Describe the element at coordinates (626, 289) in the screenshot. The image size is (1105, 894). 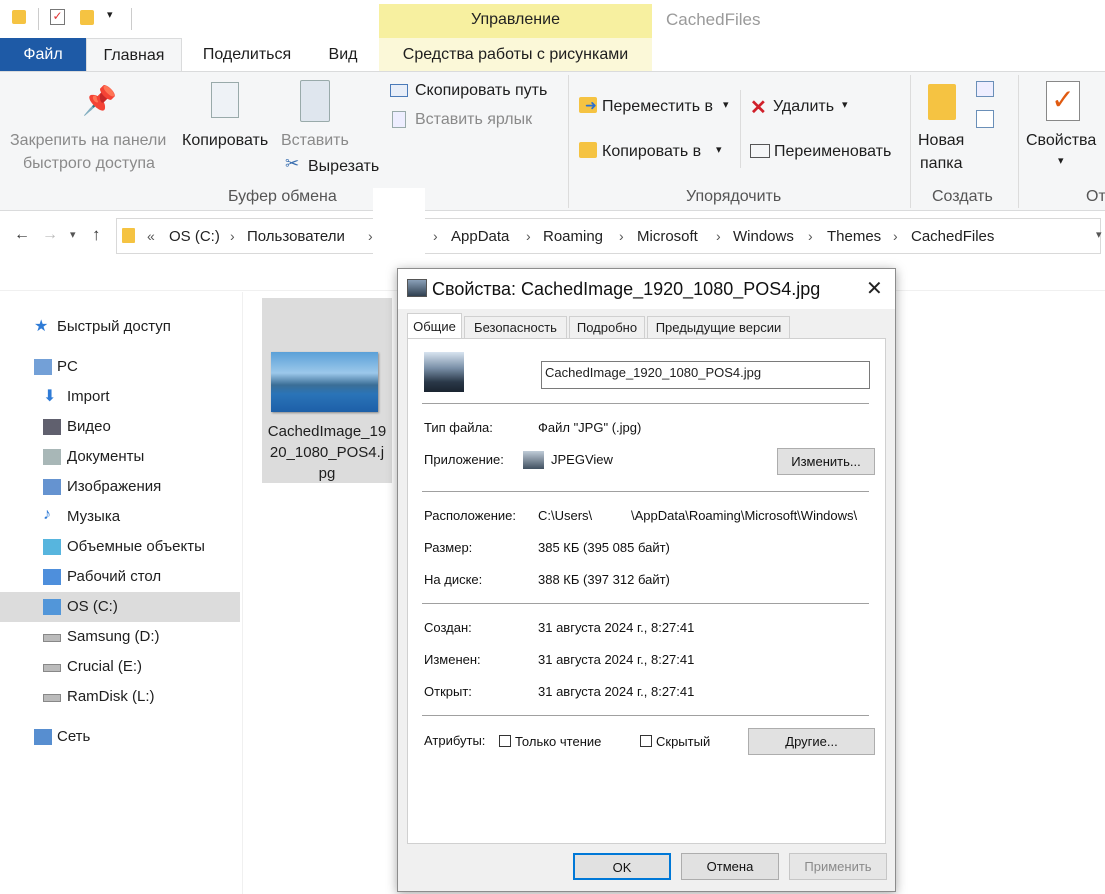
I see `dialog-title: Свойства: CachedImage_1920_1080_POS4.jpg` at that location.